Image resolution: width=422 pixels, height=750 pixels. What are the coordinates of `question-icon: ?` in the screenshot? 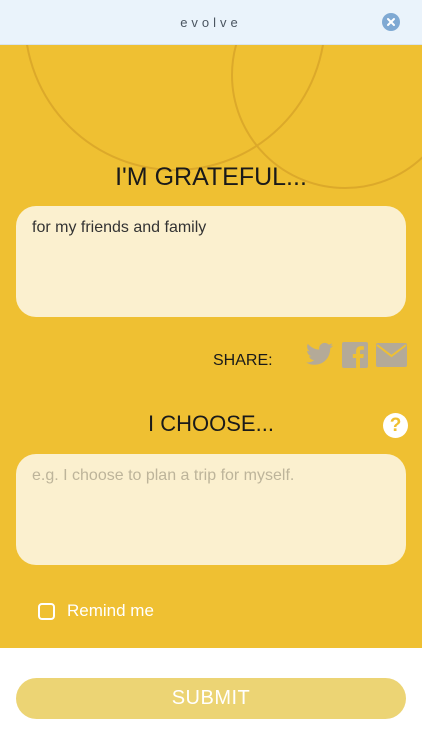 It's located at (395, 425).